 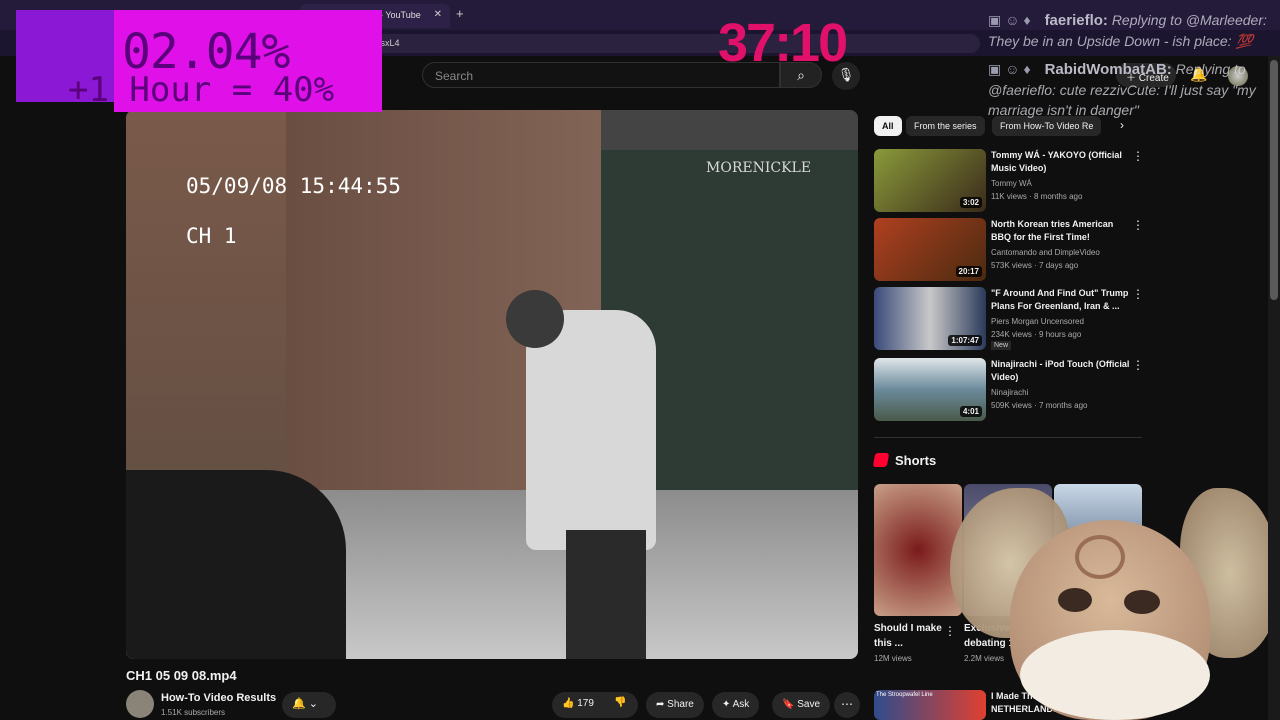 I want to click on more-actions-button: ⋯, so click(x=847, y=705).